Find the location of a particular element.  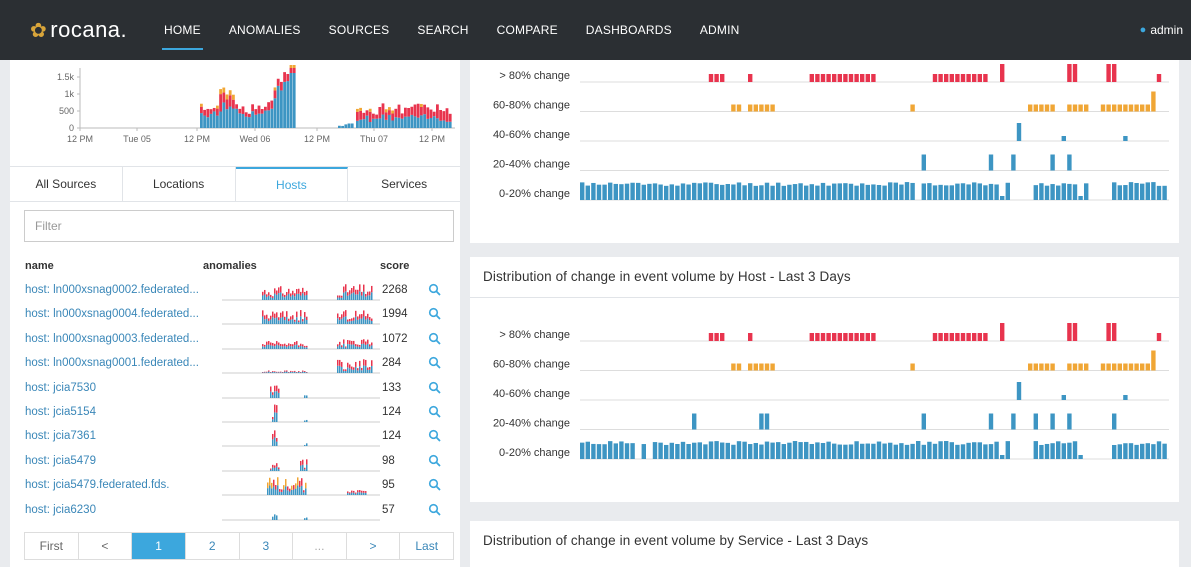

host-link: host: jcia5479 is located at coordinates (117, 461).